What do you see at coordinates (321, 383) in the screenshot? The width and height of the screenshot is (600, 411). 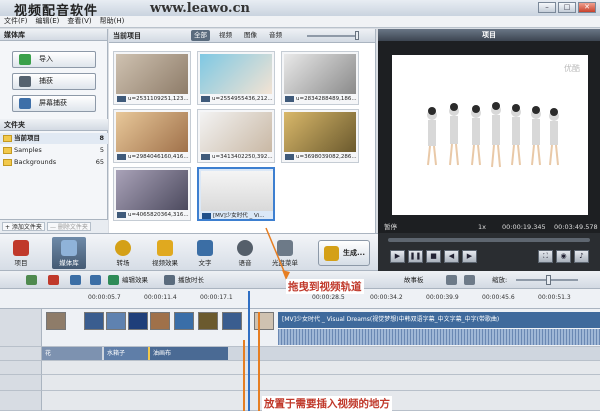 I see `voice-track` at bounding box center [321, 383].